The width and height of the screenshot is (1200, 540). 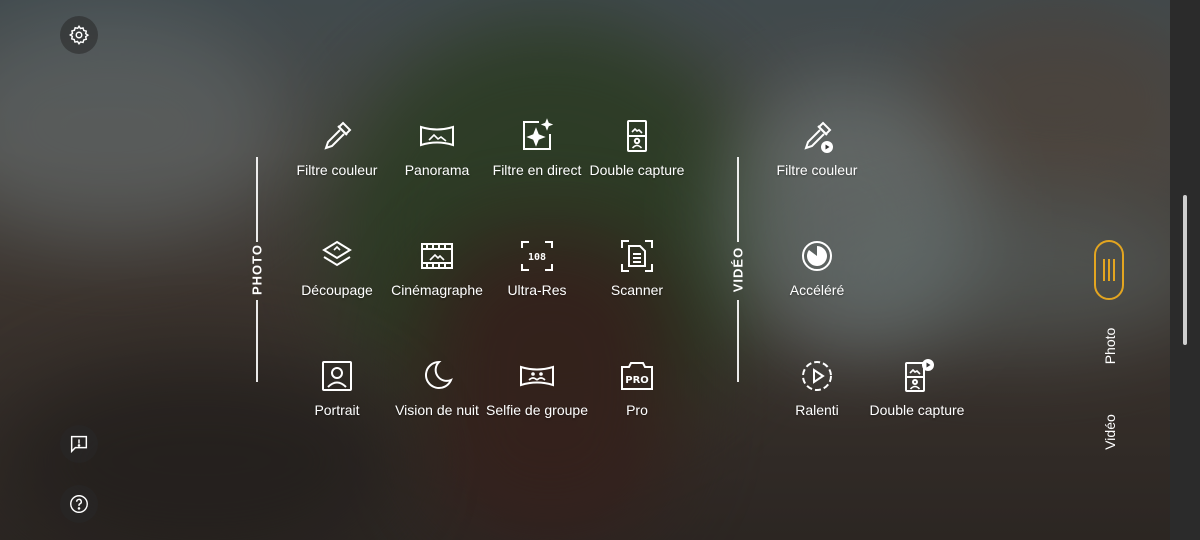 I want to click on help-button, so click(x=79, y=504).